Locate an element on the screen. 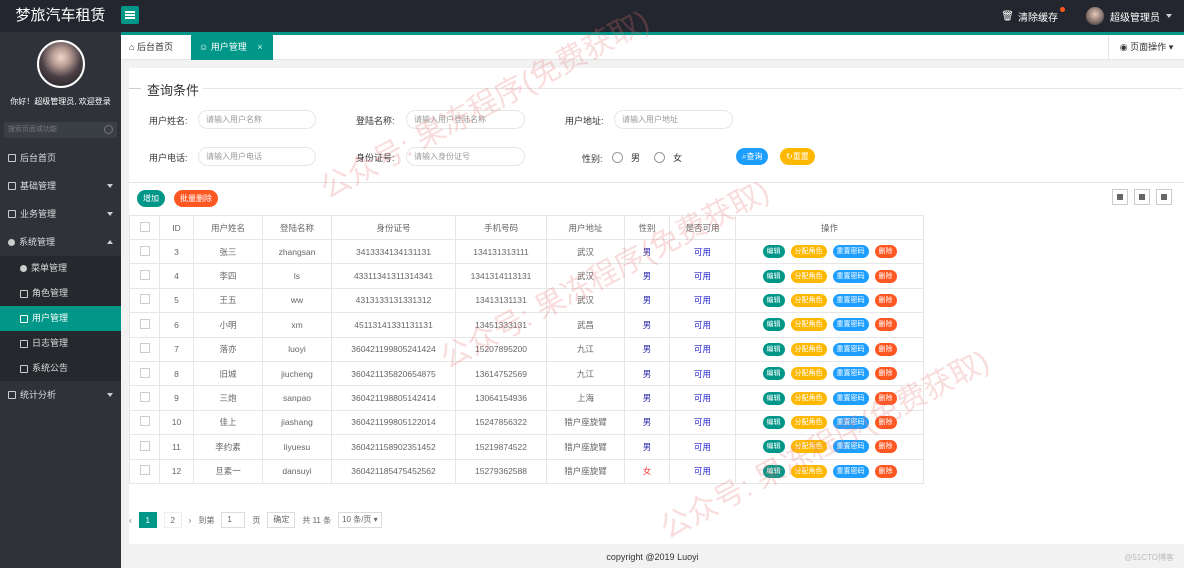  sidebar-item-log: 日志管理 is located at coordinates (60, 343).